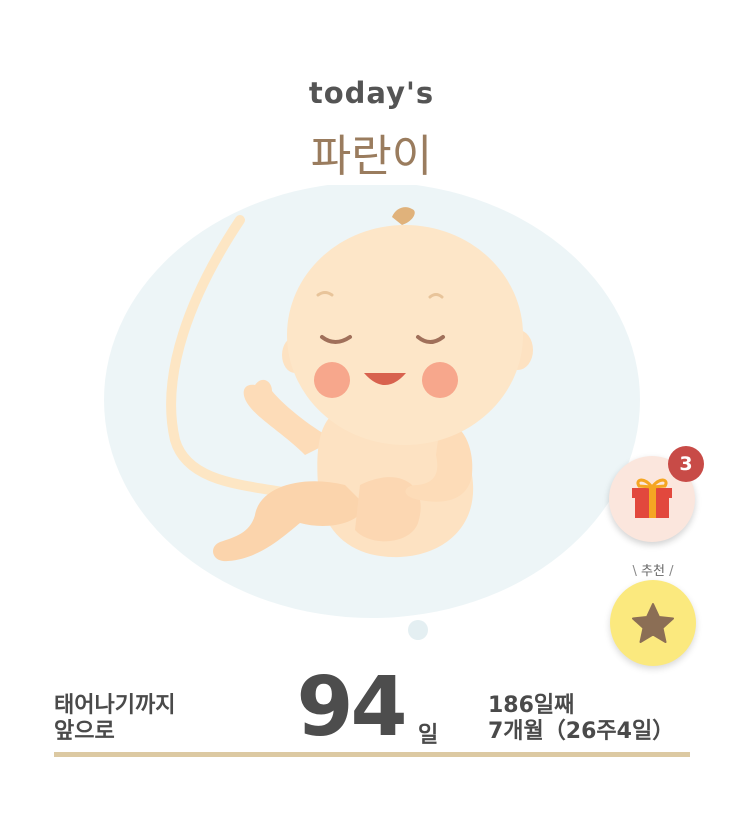  Describe the element at coordinates (405, 335) in the screenshot. I see `baby-head` at that location.